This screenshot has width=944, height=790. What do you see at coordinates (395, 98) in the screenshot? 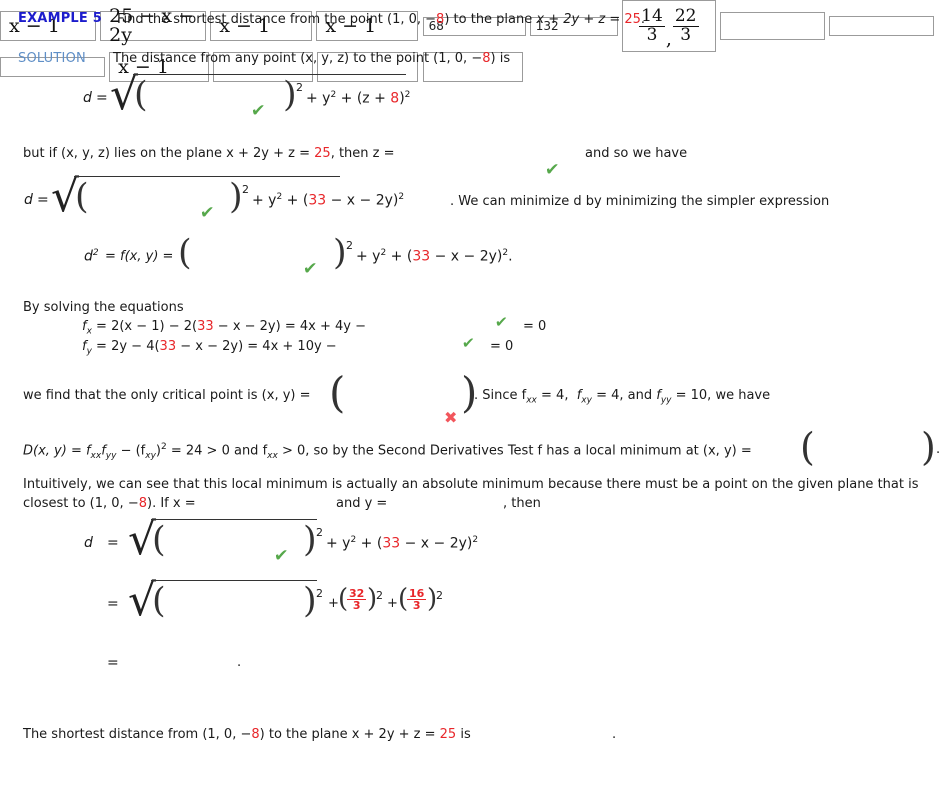
I see `eq1-red8: 8` at bounding box center [395, 98].